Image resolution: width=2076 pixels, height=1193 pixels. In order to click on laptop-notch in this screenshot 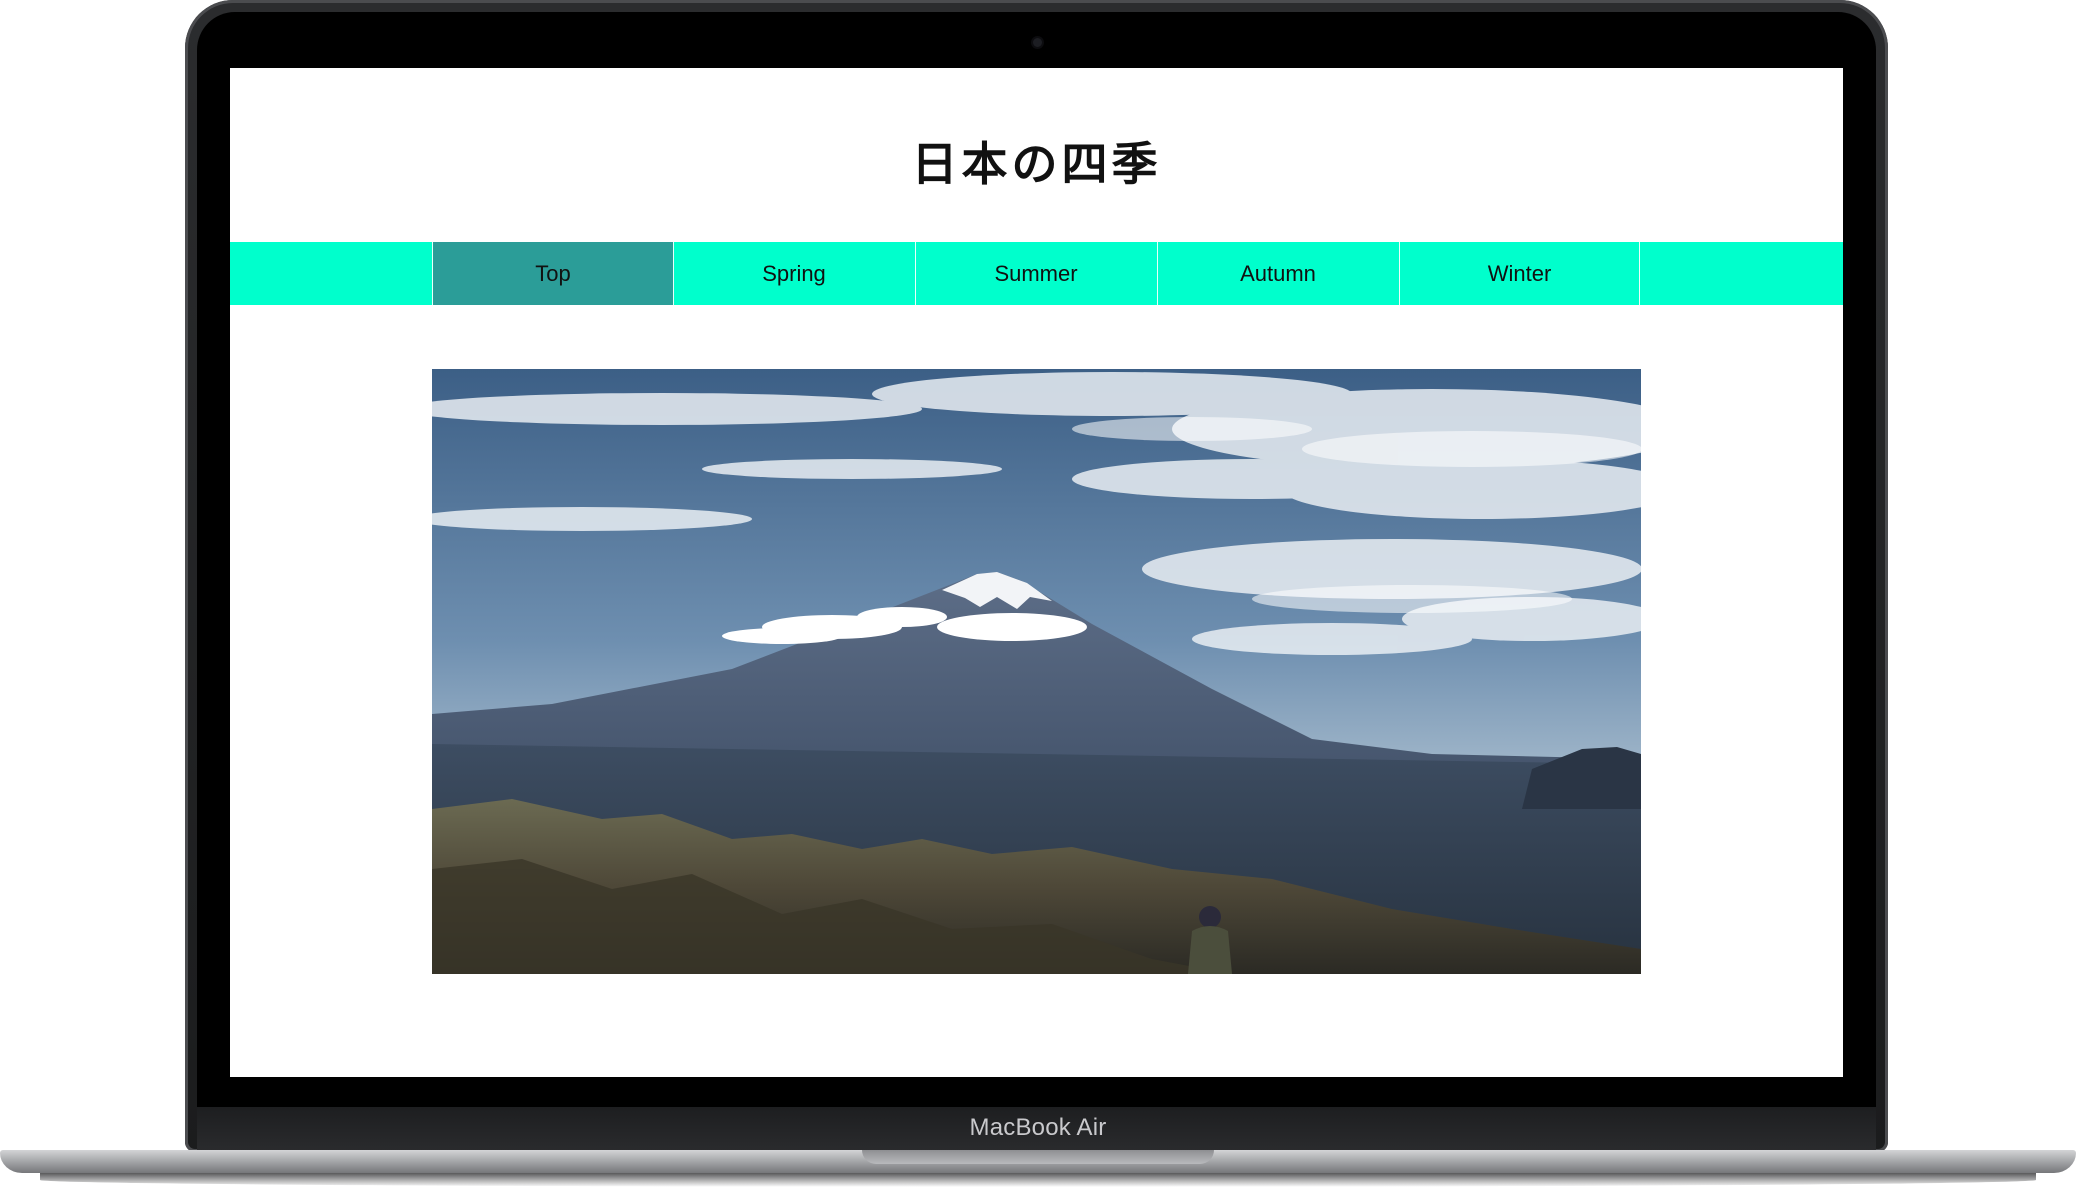, I will do `click(1038, 1157)`.